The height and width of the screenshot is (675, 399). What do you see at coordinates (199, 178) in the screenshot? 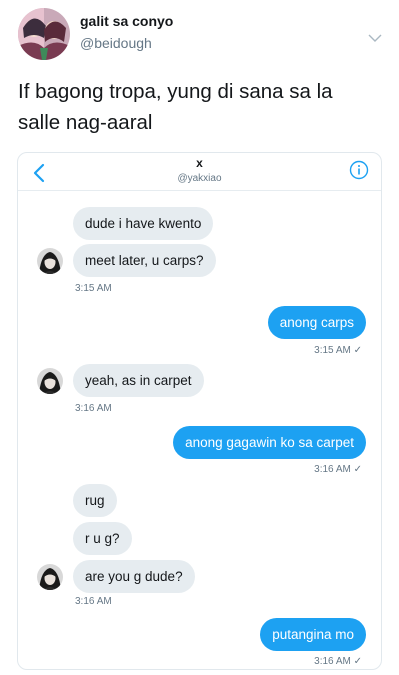
I see `conversation-handle: @yakxiao` at bounding box center [199, 178].